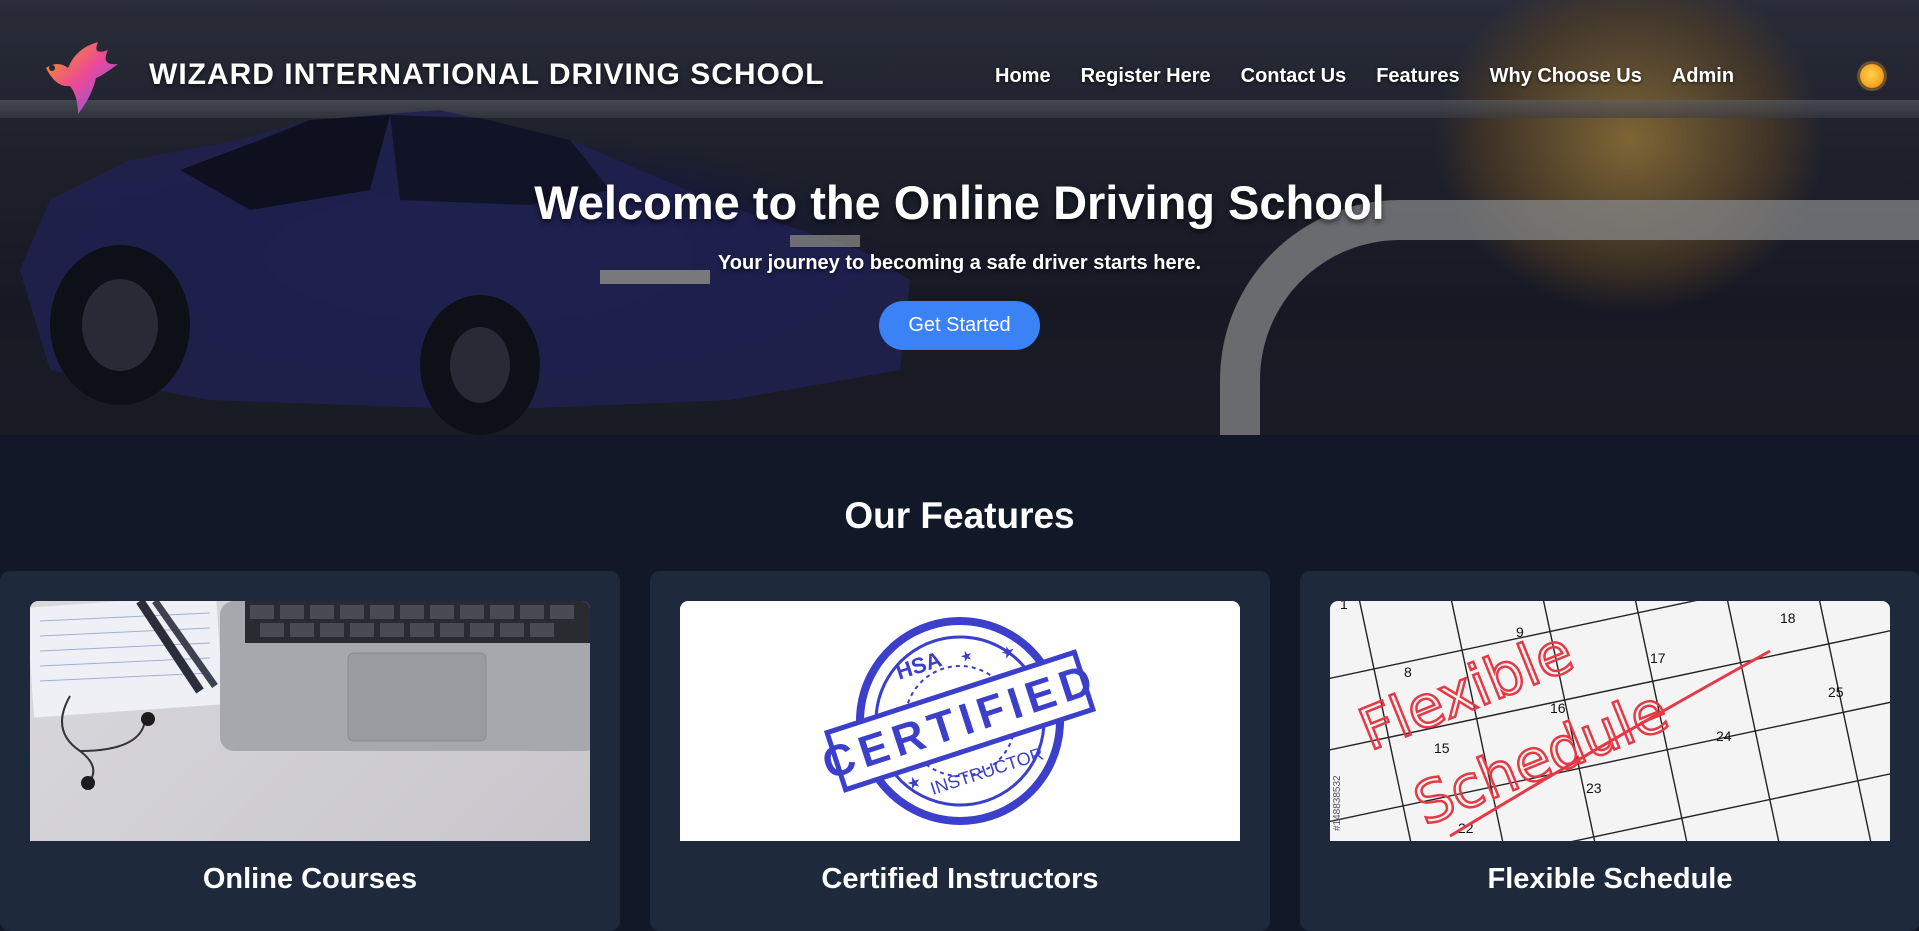 Image resolution: width=1919 pixels, height=931 pixels. What do you see at coordinates (959, 515) in the screenshot?
I see `features-title: Our Features` at bounding box center [959, 515].